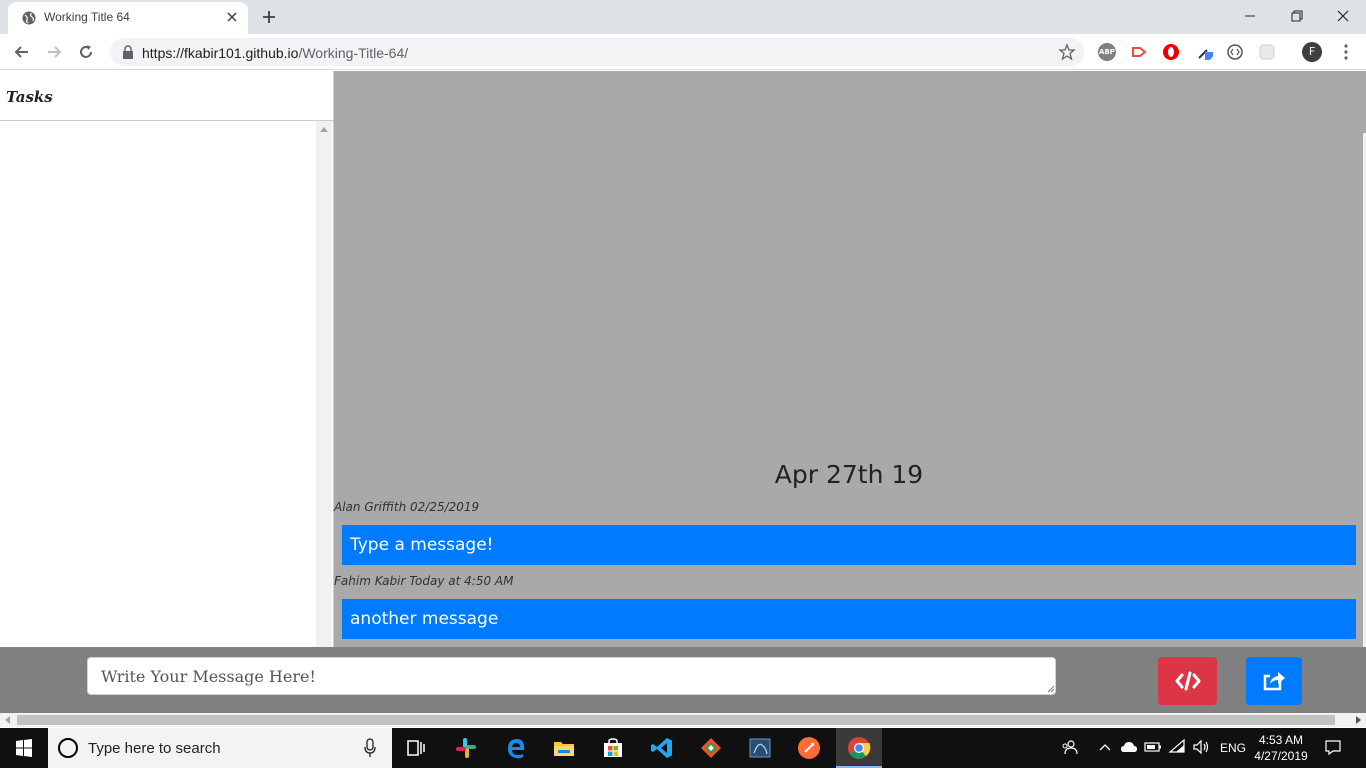 The height and width of the screenshot is (768, 1366). What do you see at coordinates (1312, 52) in the screenshot?
I see `profile-avatar: F` at bounding box center [1312, 52].